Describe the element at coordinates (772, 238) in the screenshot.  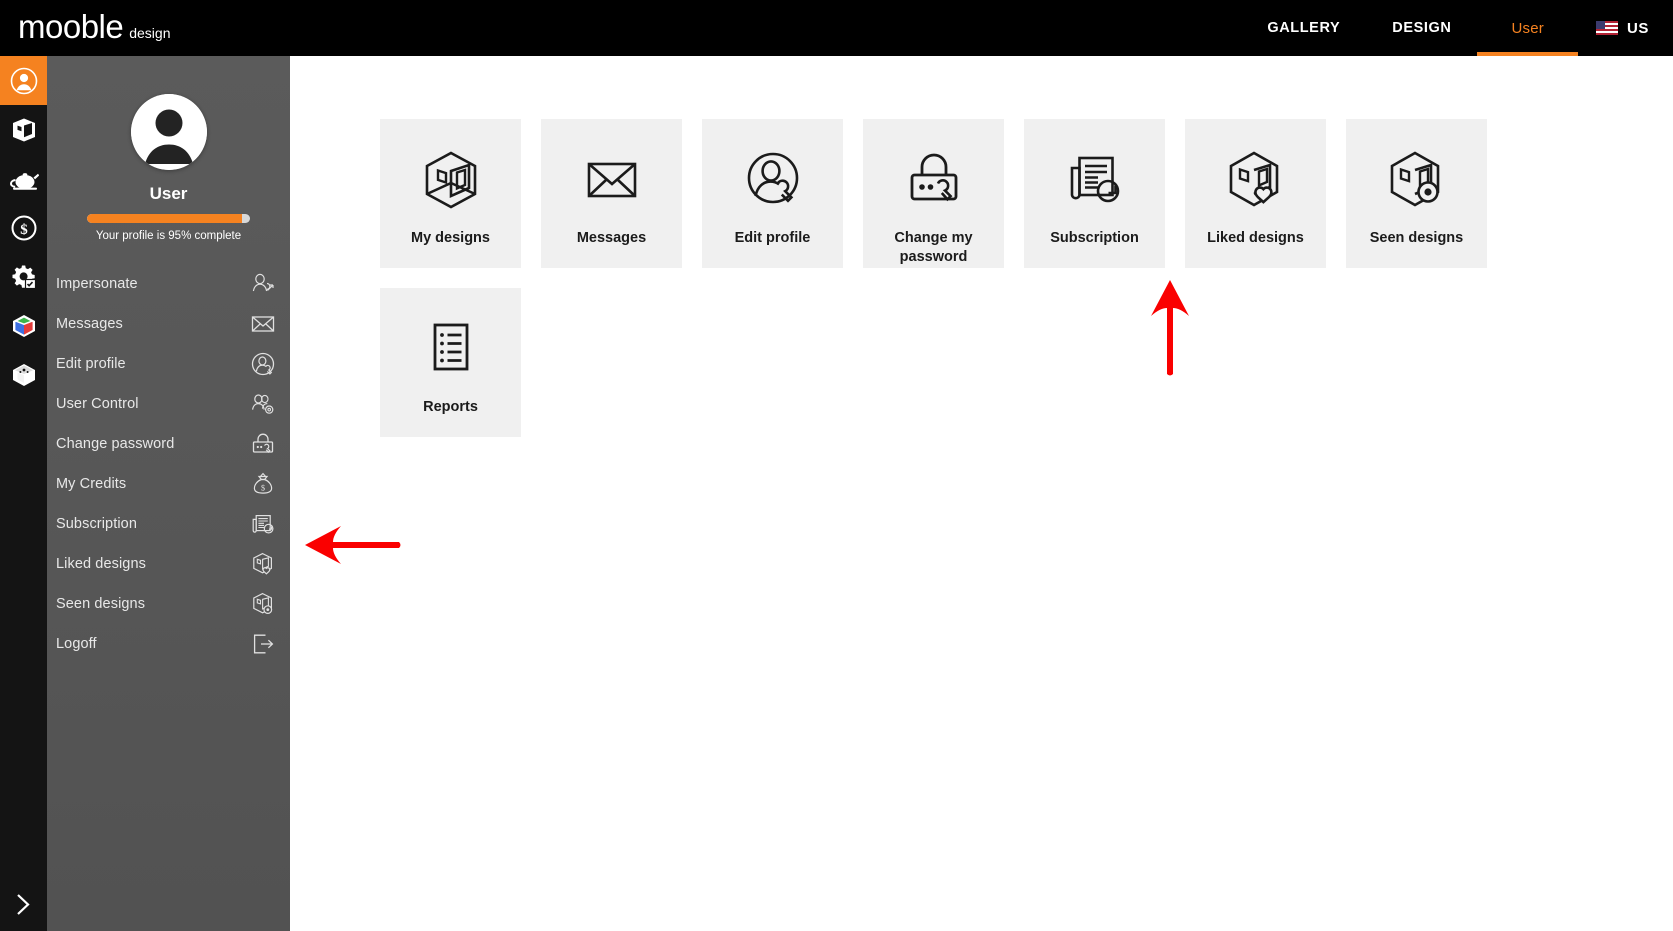
I see `tile-label: Edit profile` at that location.